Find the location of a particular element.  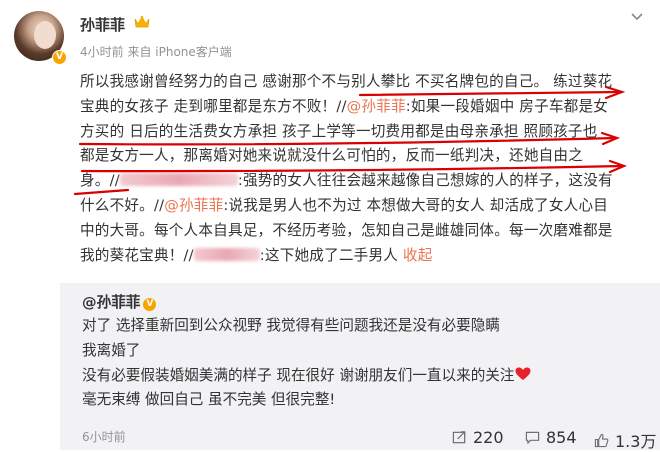

like-button: 1.3万 is located at coordinates (625, 440).